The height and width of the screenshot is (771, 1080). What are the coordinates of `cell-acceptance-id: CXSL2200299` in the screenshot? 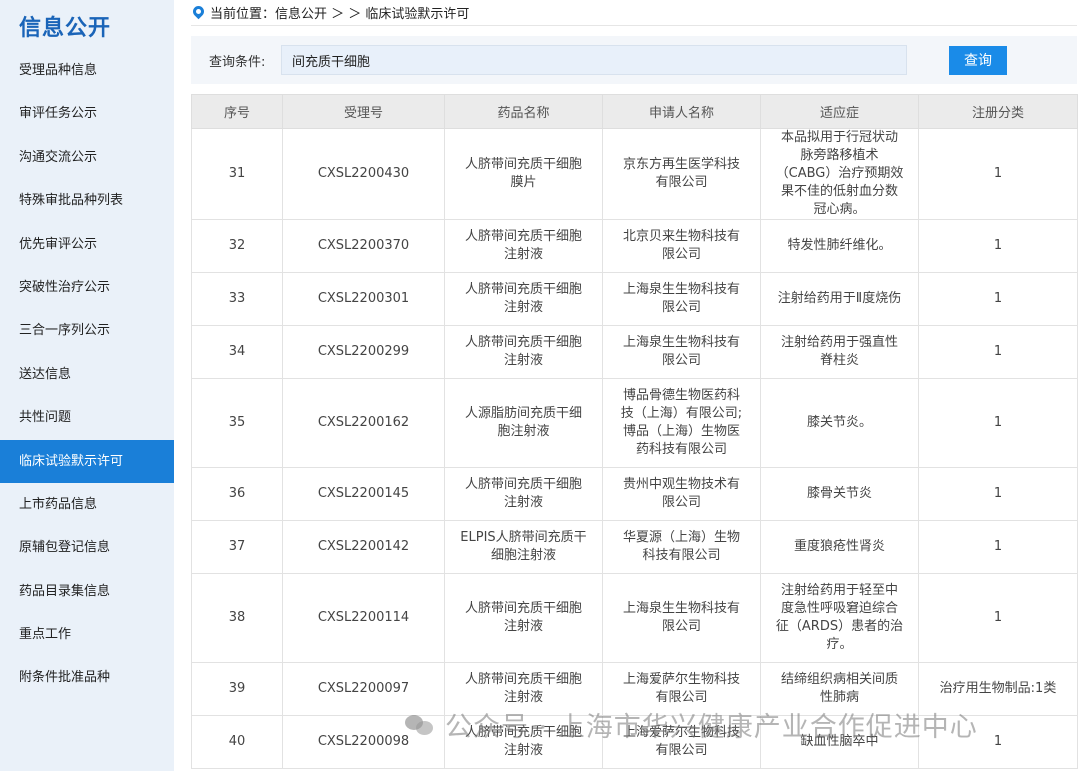 It's located at (363, 352).